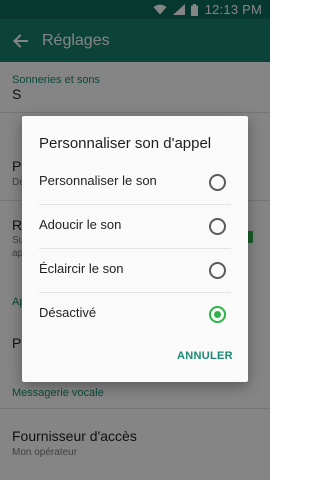 The height and width of the screenshot is (480, 320). What do you see at coordinates (205, 356) in the screenshot?
I see `cancel-button: ANNULER` at bounding box center [205, 356].